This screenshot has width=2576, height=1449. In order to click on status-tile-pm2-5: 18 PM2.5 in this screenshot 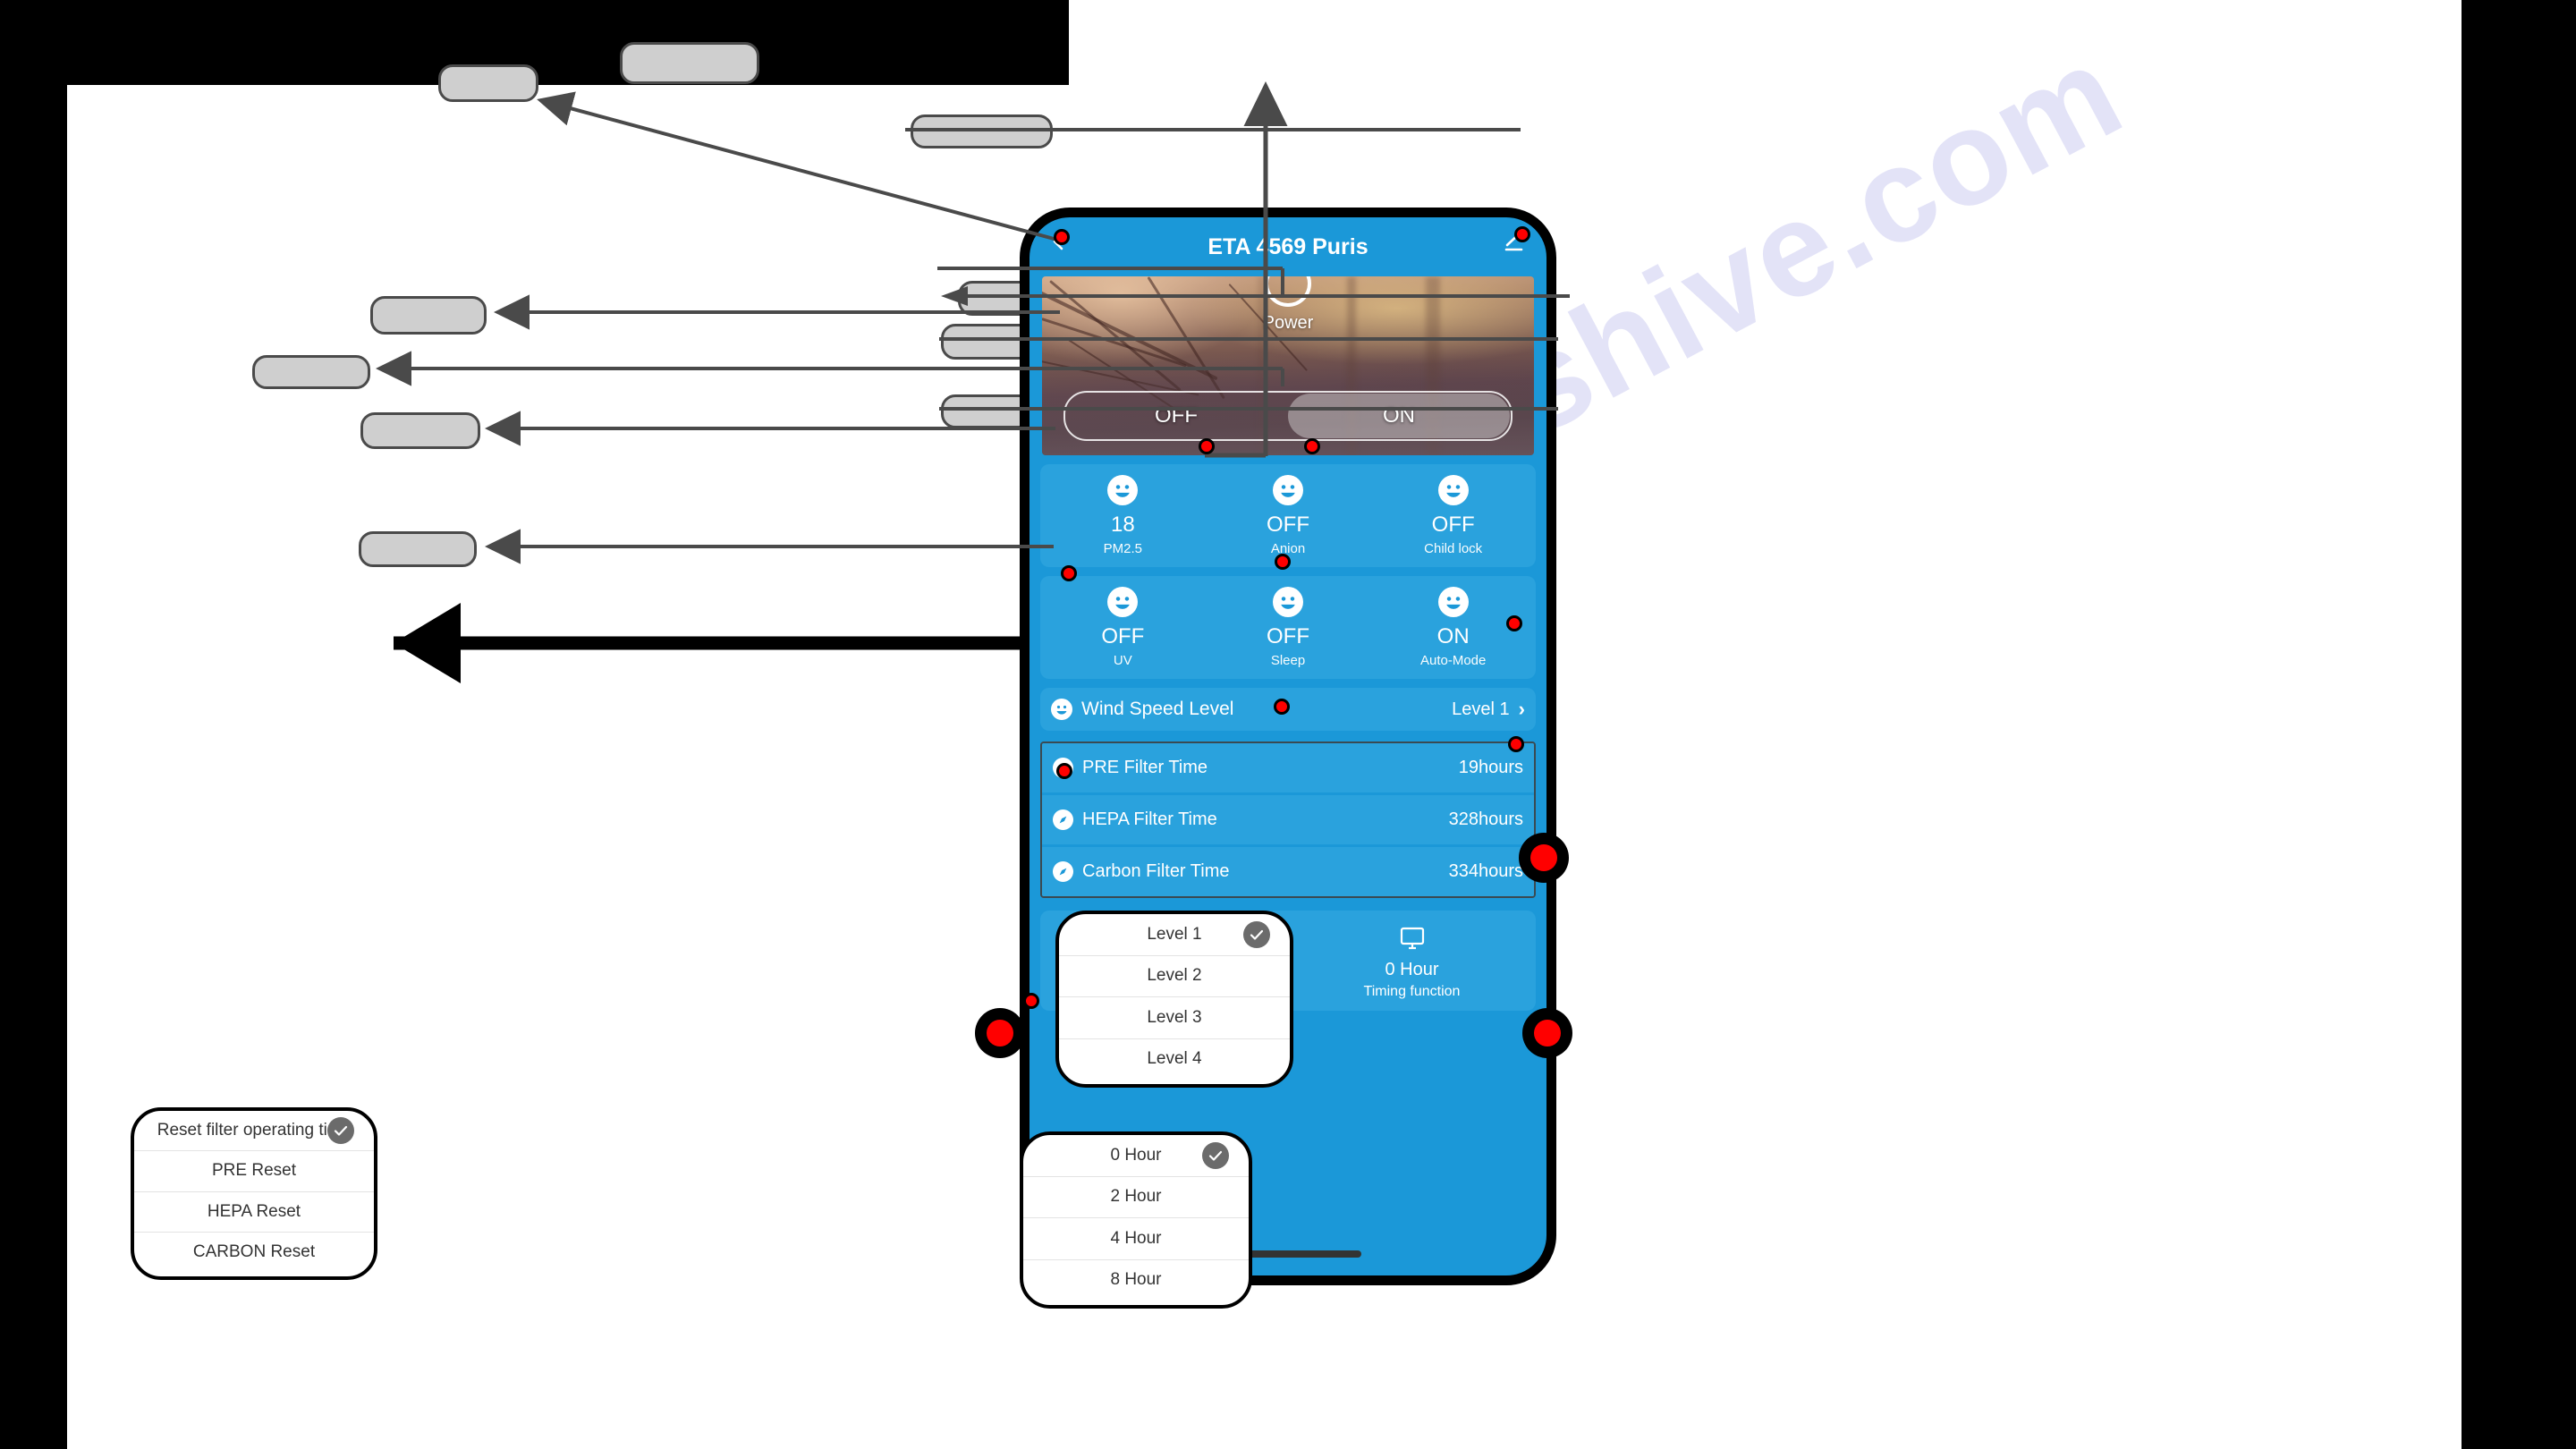, I will do `click(1123, 515)`.